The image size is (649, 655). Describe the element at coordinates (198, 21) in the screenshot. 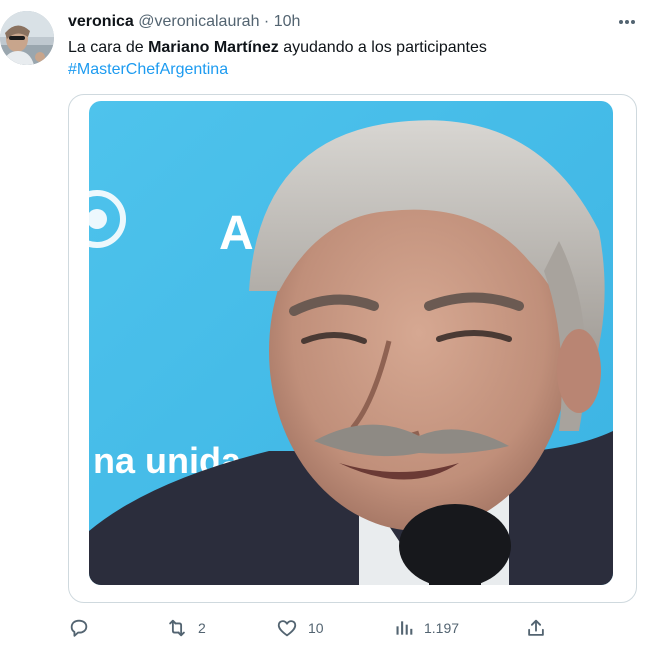

I see `handle: @veronicalaurah` at that location.